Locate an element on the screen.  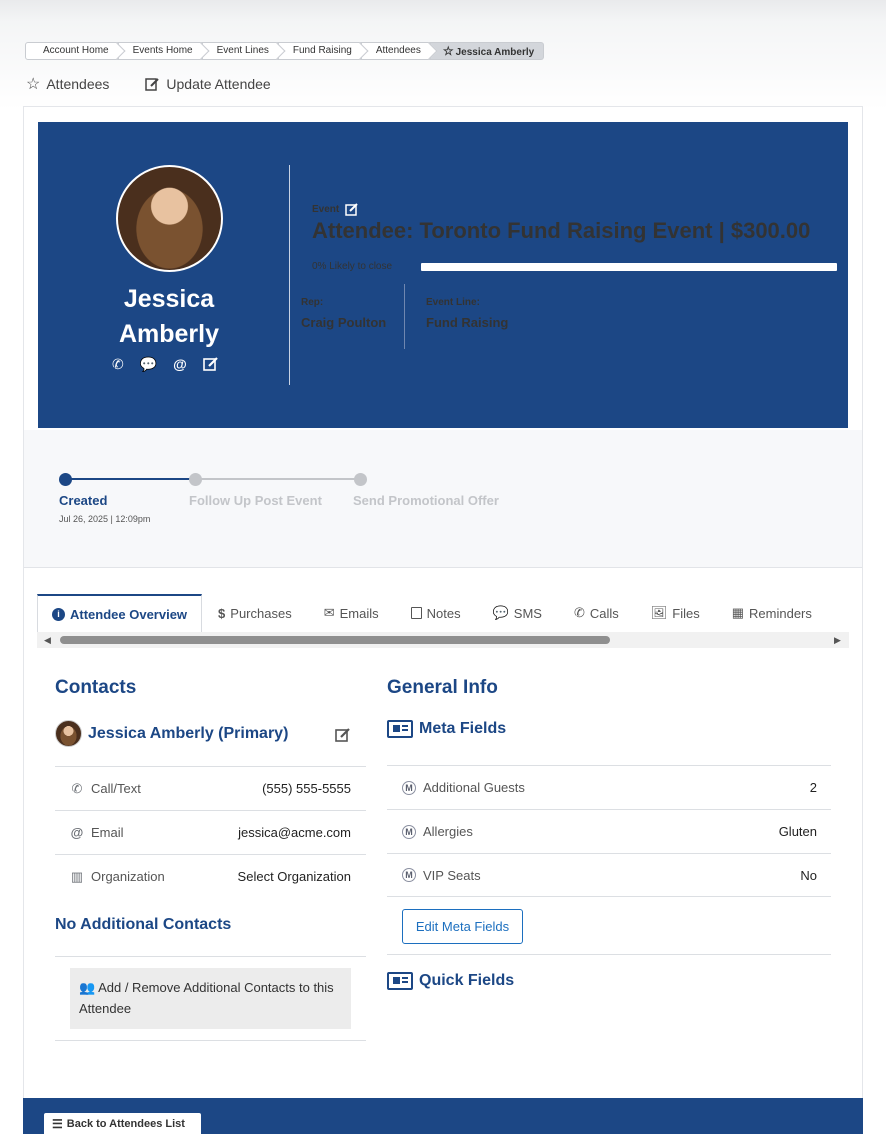
attendees-link: ☆ Attendees is located at coordinates (67, 84).